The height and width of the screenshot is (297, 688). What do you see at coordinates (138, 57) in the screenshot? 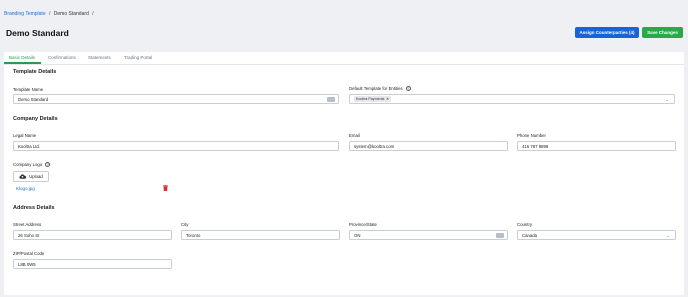
I see `tab-trading-portal: Trading Portal` at bounding box center [138, 57].